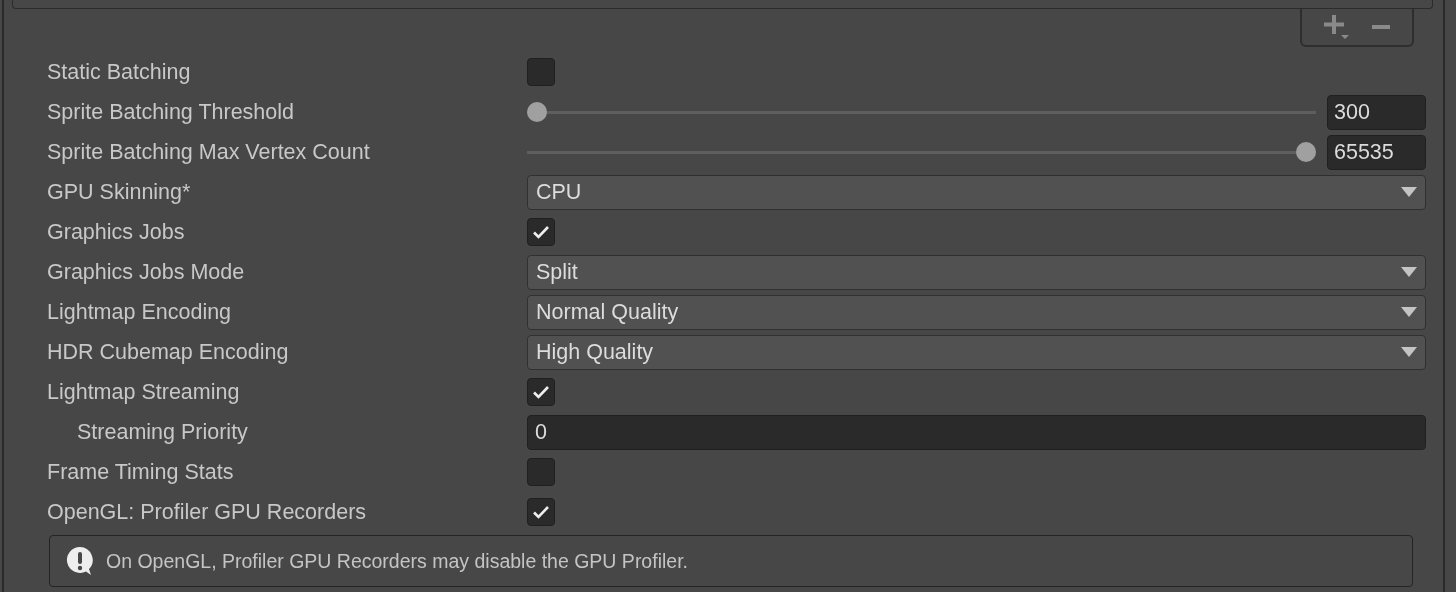 This screenshot has width=1456, height=592. Describe the element at coordinates (1337, 27) in the screenshot. I see `add-icon` at that location.